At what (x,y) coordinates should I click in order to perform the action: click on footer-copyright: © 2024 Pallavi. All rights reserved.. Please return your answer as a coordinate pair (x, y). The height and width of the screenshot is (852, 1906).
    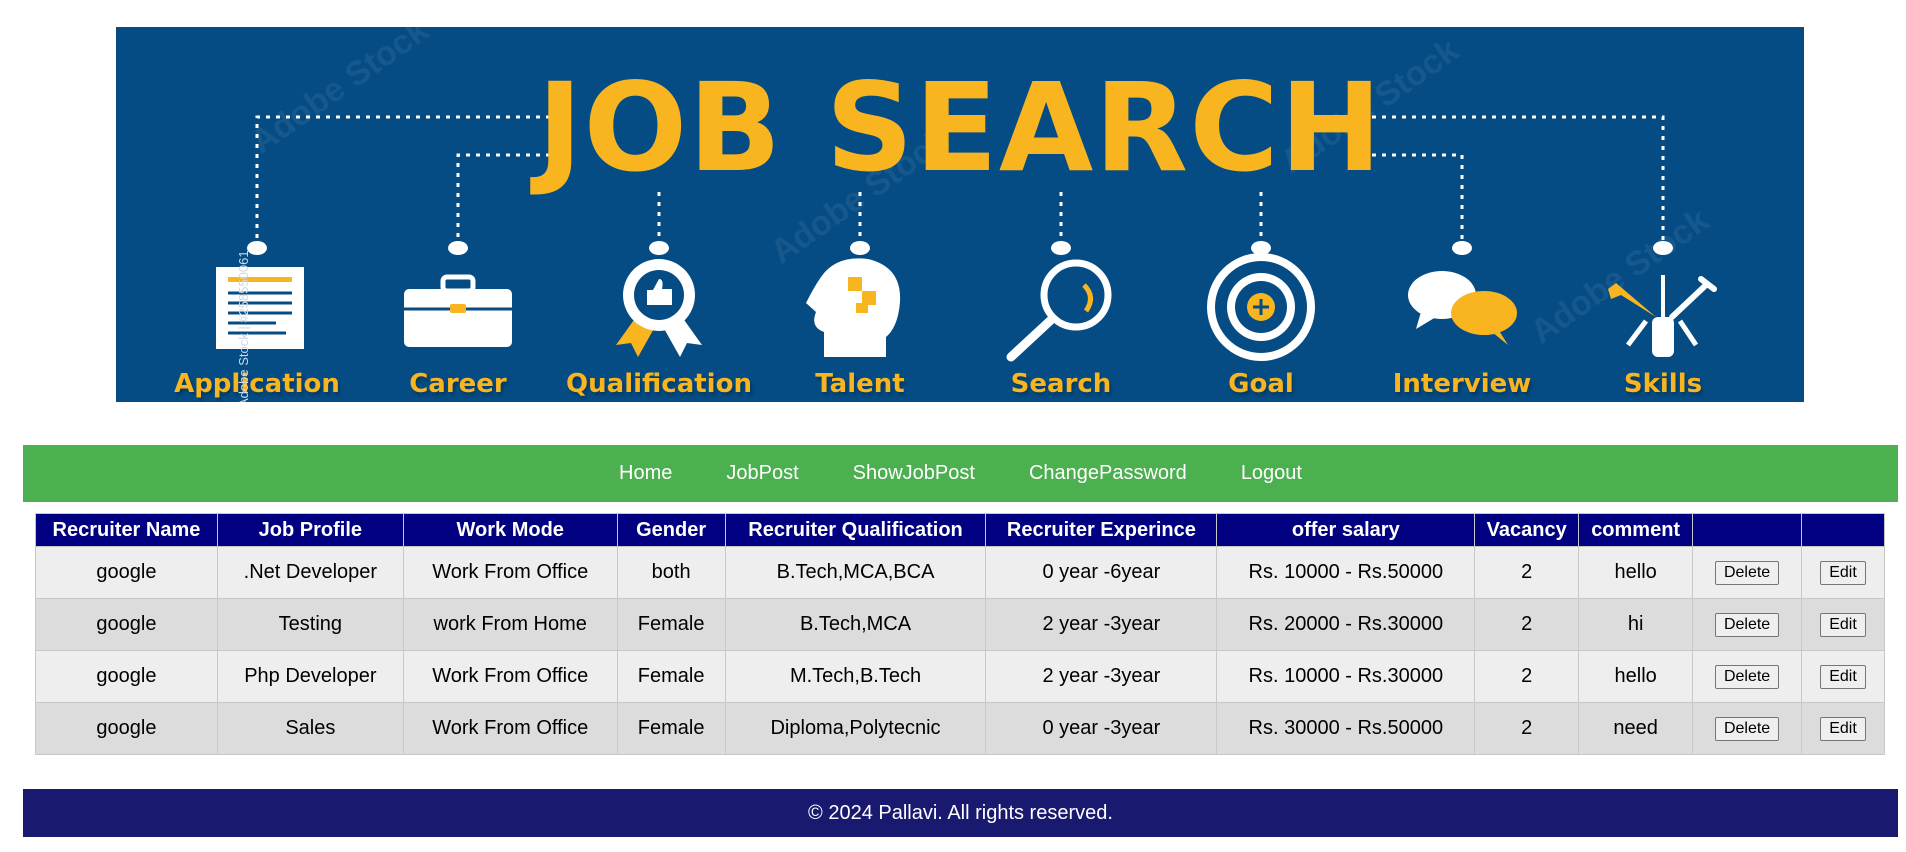
    Looking at the image, I should click on (960, 812).